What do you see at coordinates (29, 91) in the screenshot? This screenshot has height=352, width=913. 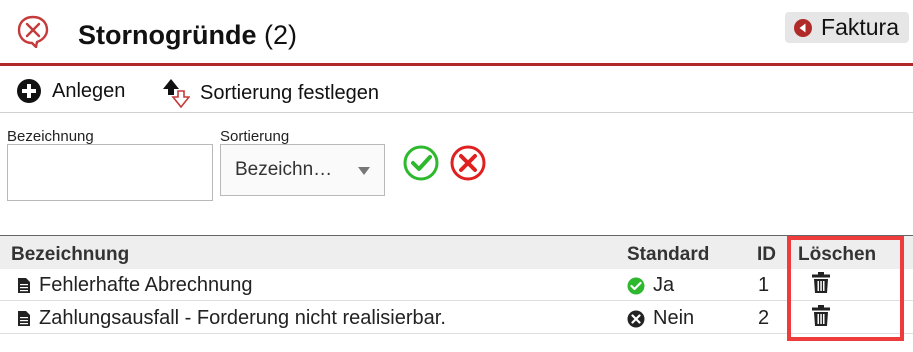 I see `plus-circle-icon` at bounding box center [29, 91].